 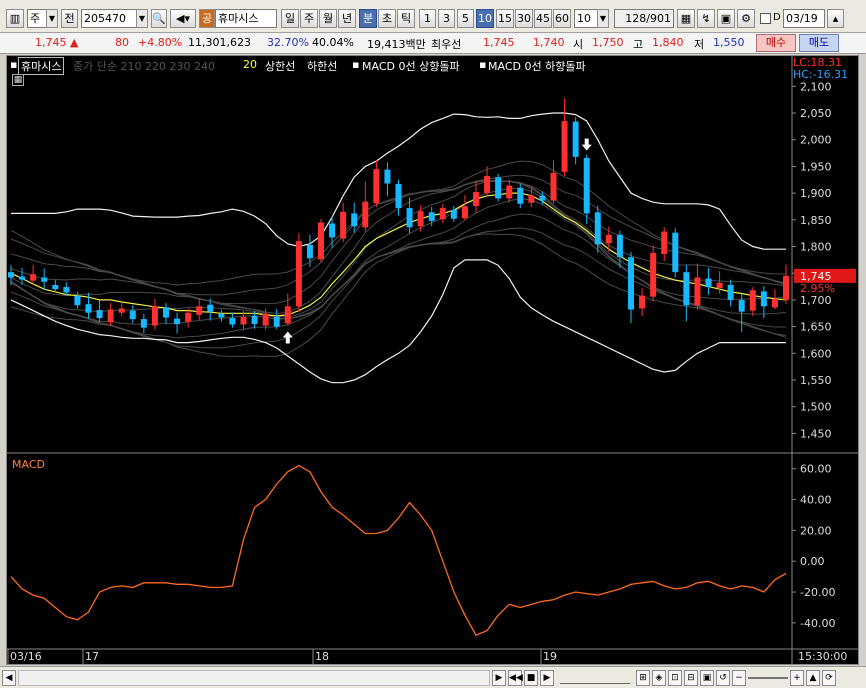 I want to click on price-tick-label: 1,650, so click(x=816, y=327).